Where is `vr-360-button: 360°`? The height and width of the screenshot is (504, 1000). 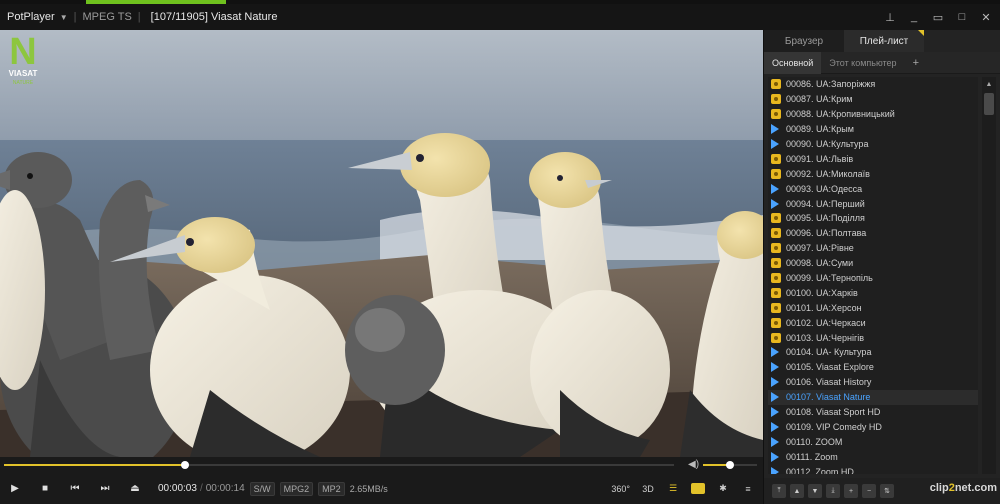
vr-360-button: 360° is located at coordinates (620, 489).